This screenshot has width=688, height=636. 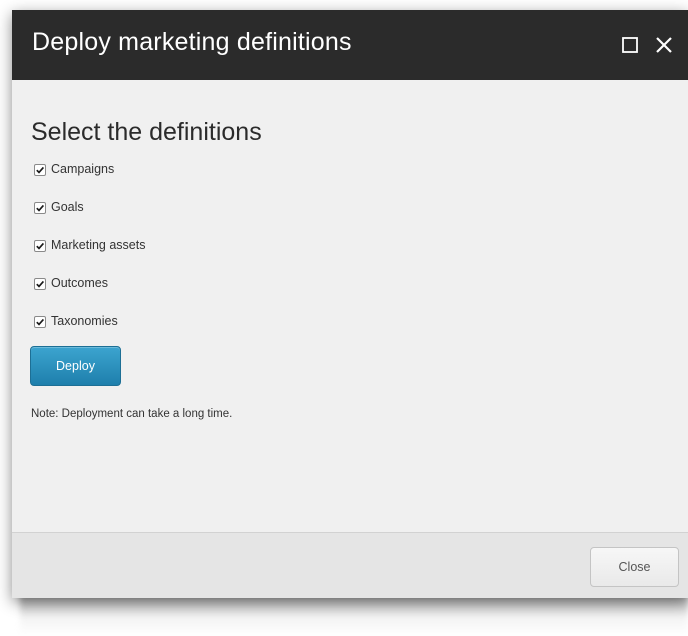 What do you see at coordinates (40, 284) in the screenshot?
I see `outcomes-checkbox` at bounding box center [40, 284].